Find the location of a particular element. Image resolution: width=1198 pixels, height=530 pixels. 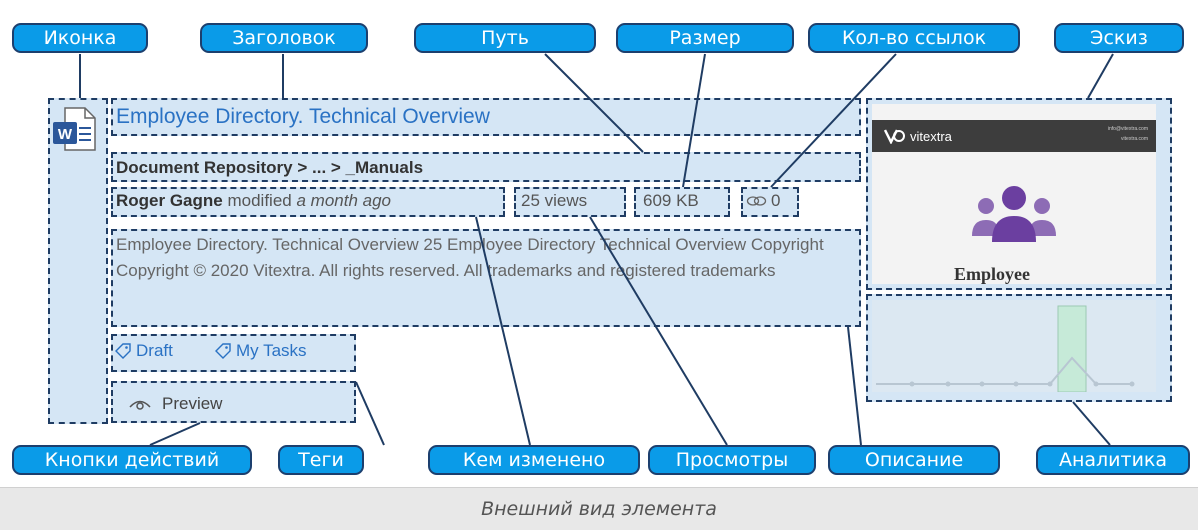

modified-when: a month ago is located at coordinates (343, 200).